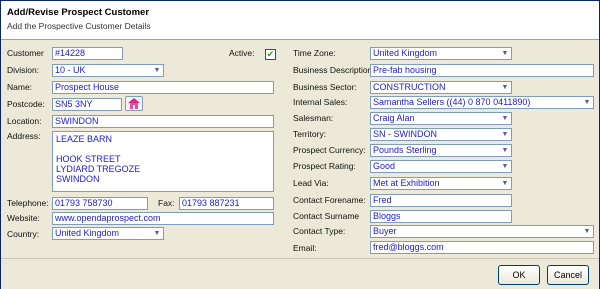 This screenshot has height=289, width=600. What do you see at coordinates (441, 118) in the screenshot?
I see `salesman-select: Craig Alan ▼` at bounding box center [441, 118].